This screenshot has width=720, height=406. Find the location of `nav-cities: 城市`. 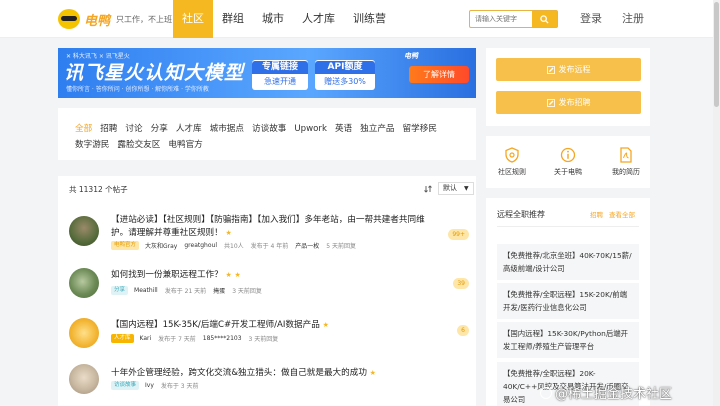

nav-cities: 城市 is located at coordinates (273, 19).